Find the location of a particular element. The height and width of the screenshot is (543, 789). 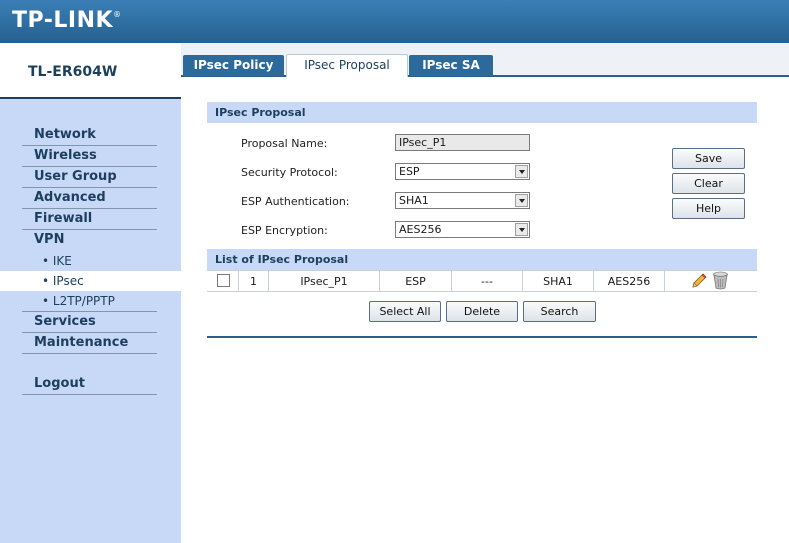

section-ipsec-proposal: IPsec Proposal is located at coordinates (482, 112).